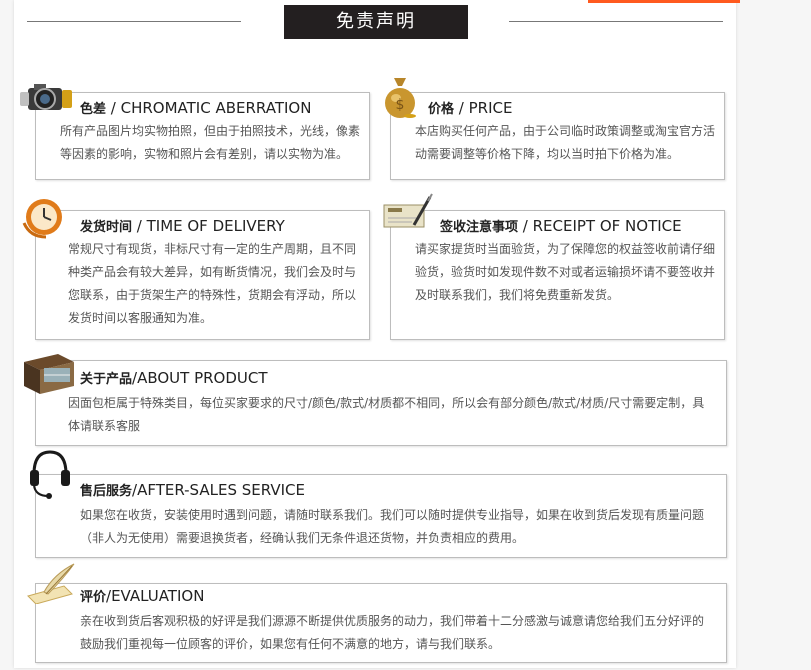 The height and width of the screenshot is (670, 811). What do you see at coordinates (616, 21) in the screenshot?
I see `title-rule-right` at bounding box center [616, 21].